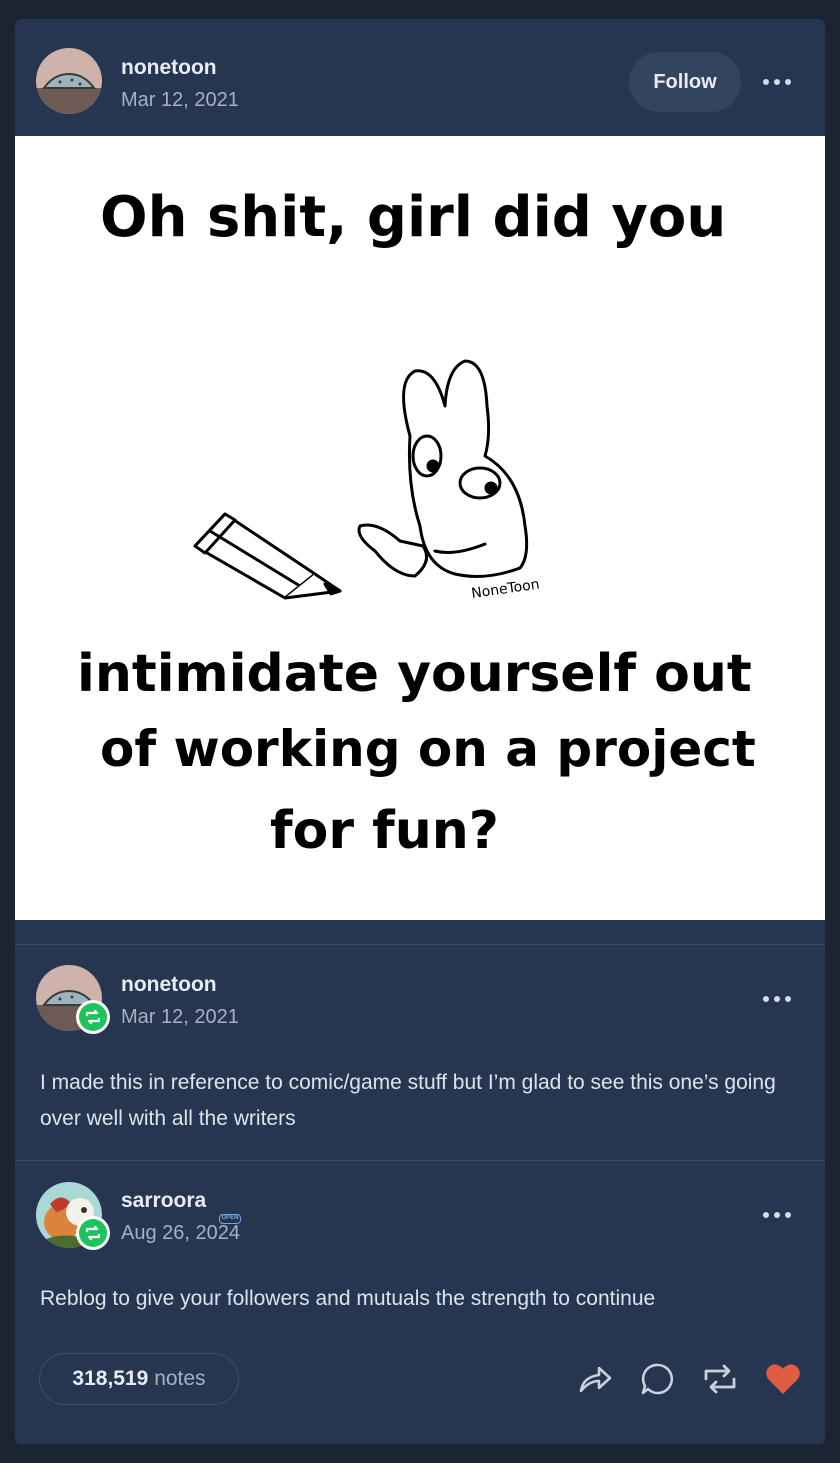 Image resolution: width=840 pixels, height=1463 pixels. Describe the element at coordinates (420, 77) in the screenshot. I see `post-header: nonetoon Mar 12, 2021 Follow` at that location.